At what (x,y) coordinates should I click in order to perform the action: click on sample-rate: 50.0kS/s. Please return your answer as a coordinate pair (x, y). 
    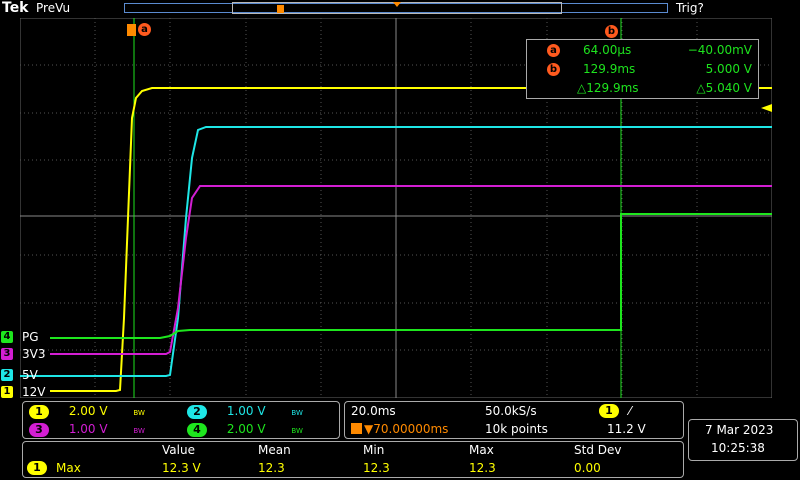
    Looking at the image, I should click on (511, 411).